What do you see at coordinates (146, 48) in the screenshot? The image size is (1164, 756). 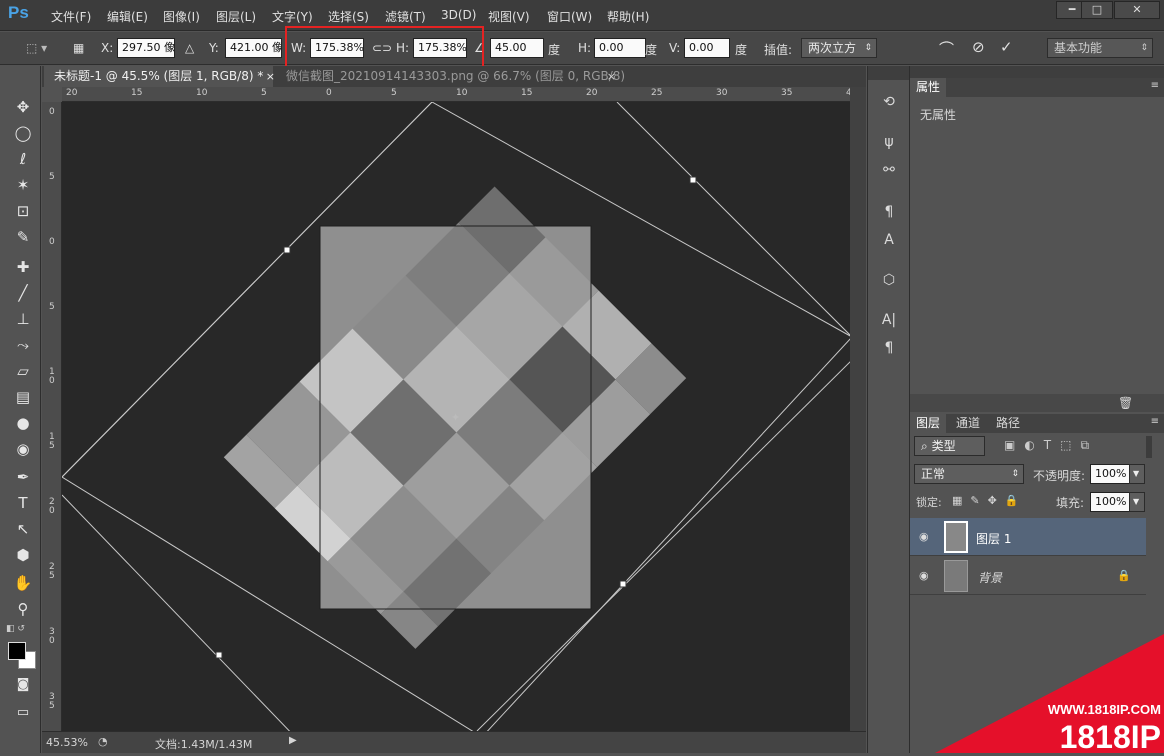 I see `x-field: 297.50 像` at bounding box center [146, 48].